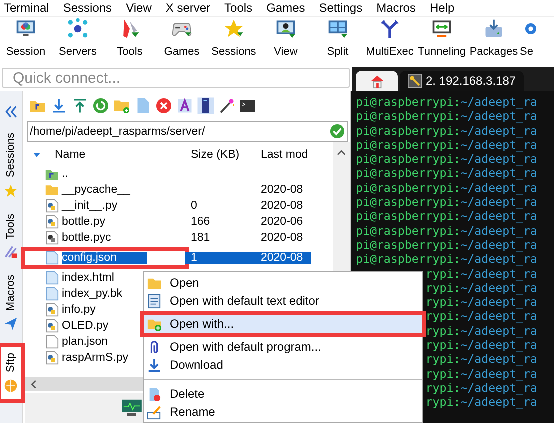  I want to click on file-size: 181, so click(200, 238).